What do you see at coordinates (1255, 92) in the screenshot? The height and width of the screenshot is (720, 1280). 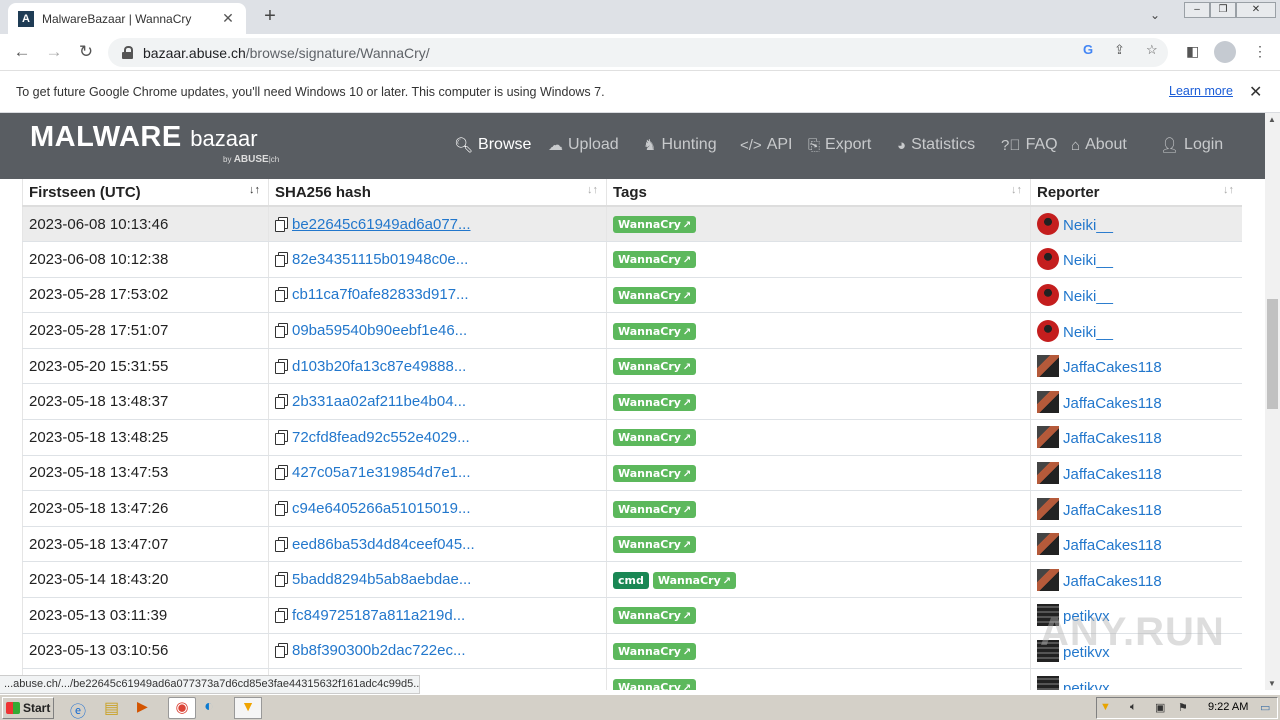 I see `infobar-close-icon: ✕` at bounding box center [1255, 92].